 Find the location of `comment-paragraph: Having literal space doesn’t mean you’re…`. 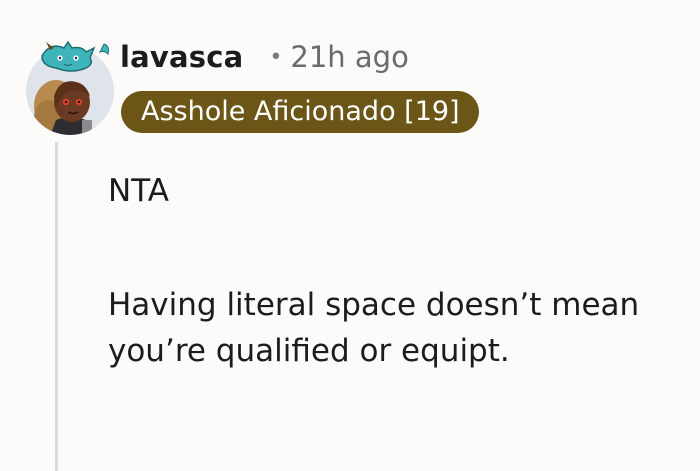

comment-paragraph: Having literal space doesn’t mean you’re… is located at coordinates (374, 328).